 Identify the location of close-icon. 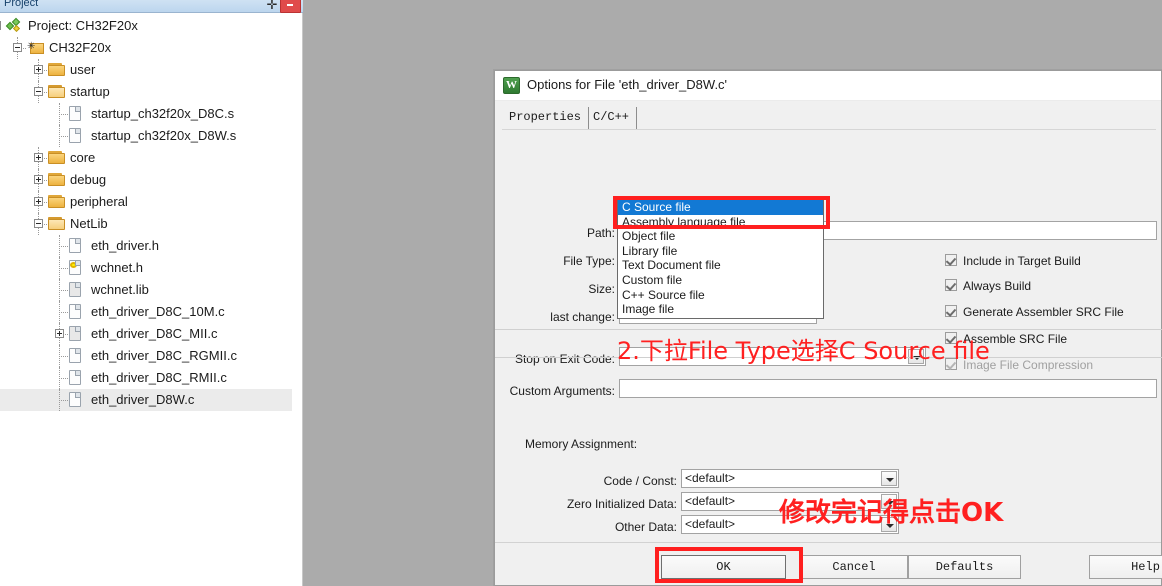
(290, 6).